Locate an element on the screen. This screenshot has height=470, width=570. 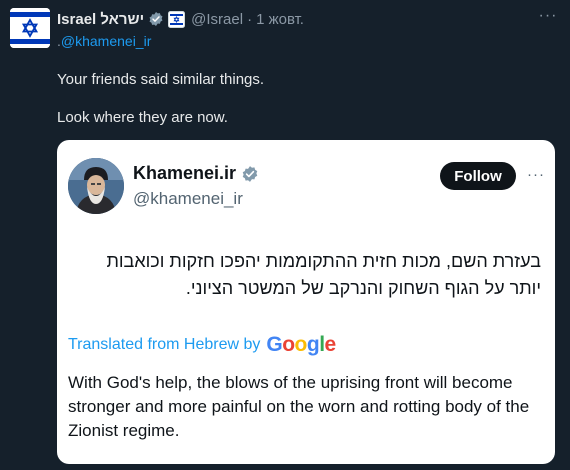
quoted-display-name: Khamenei.ir is located at coordinates (196, 173).